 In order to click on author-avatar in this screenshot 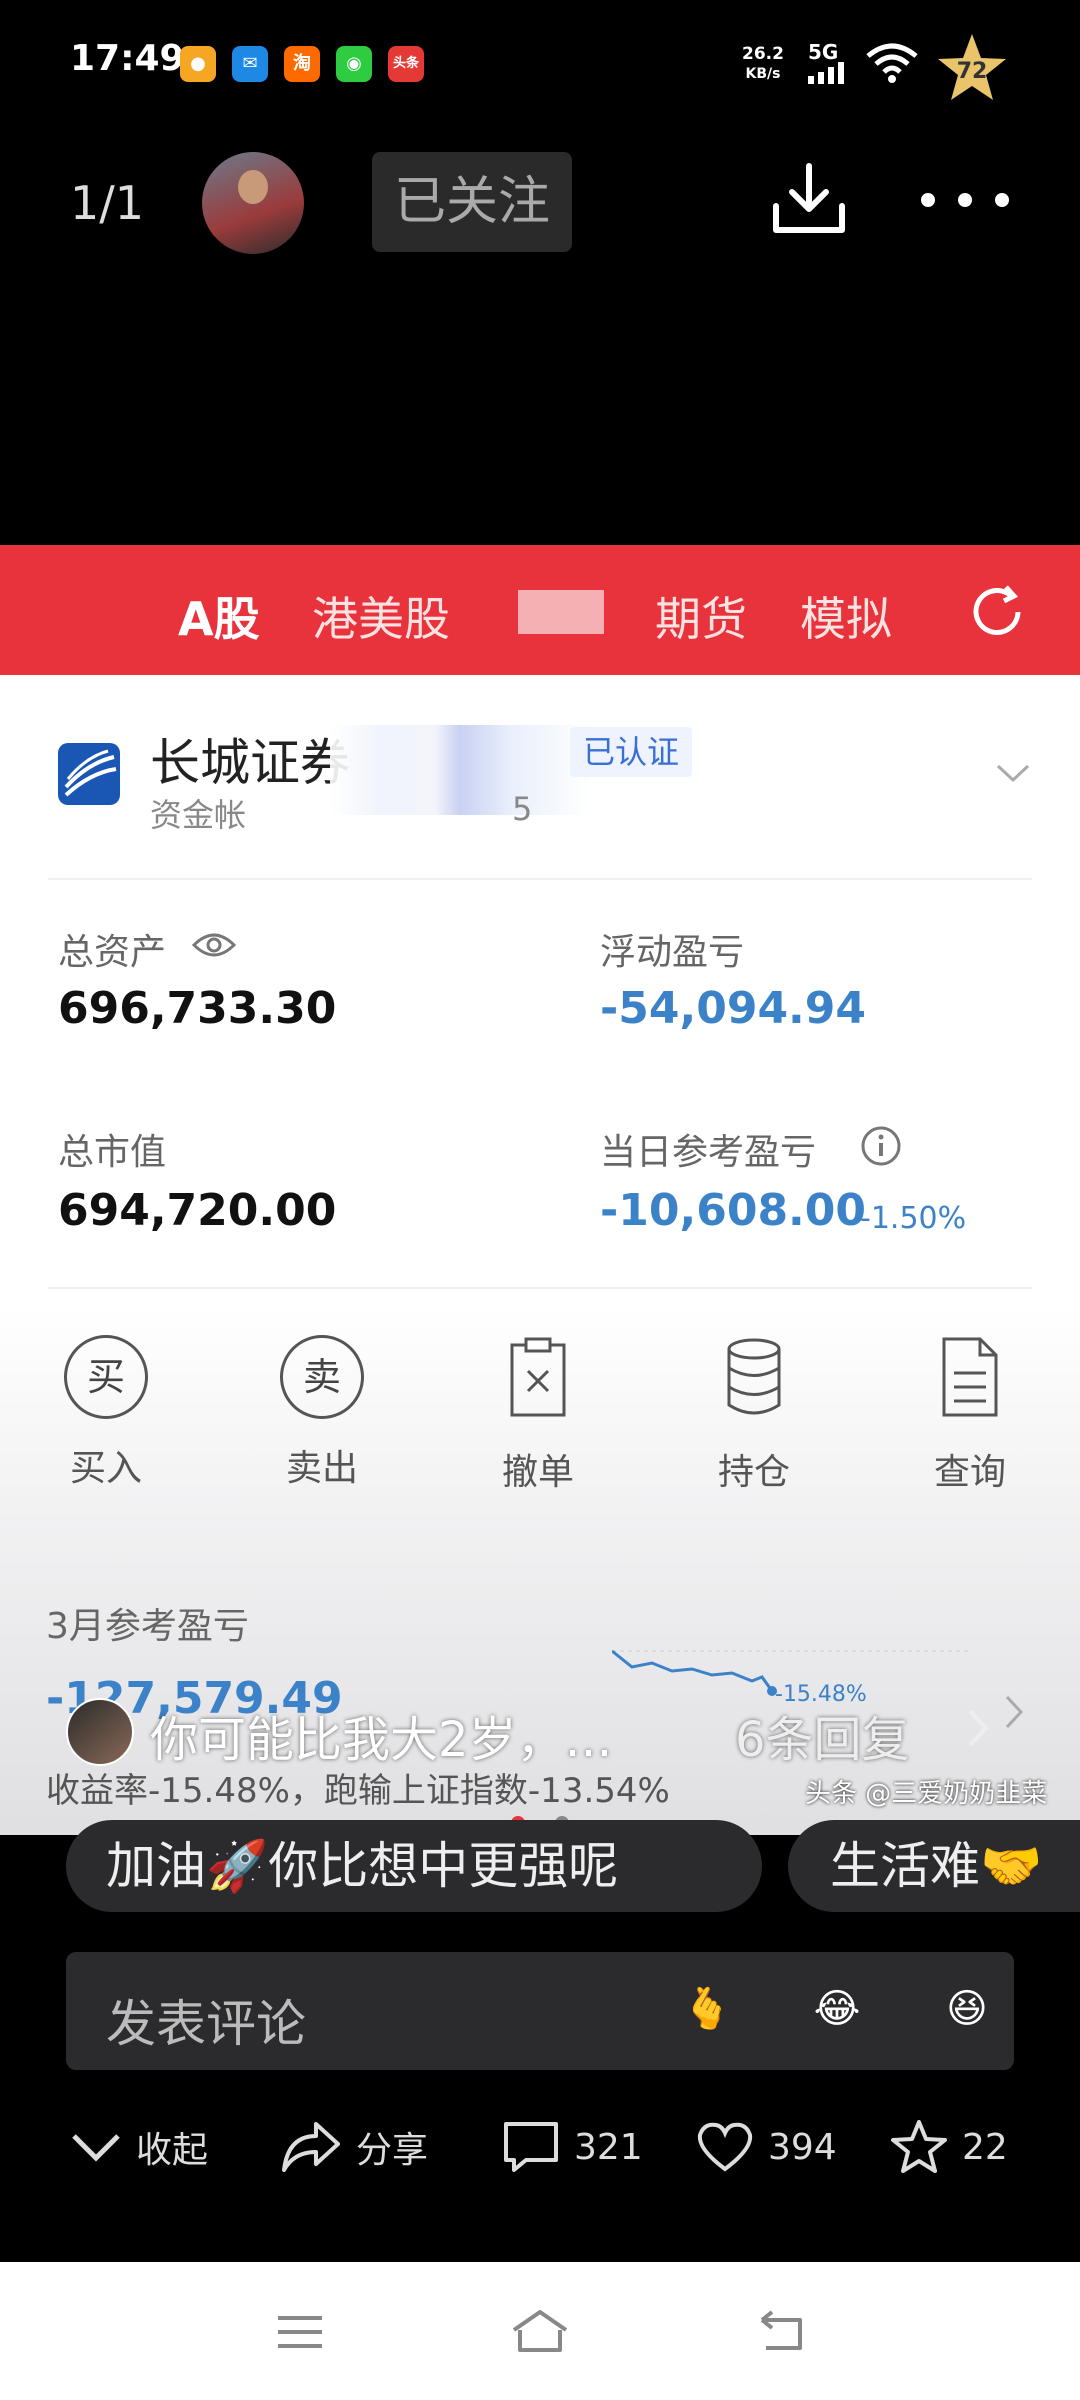, I will do `click(253, 203)`.